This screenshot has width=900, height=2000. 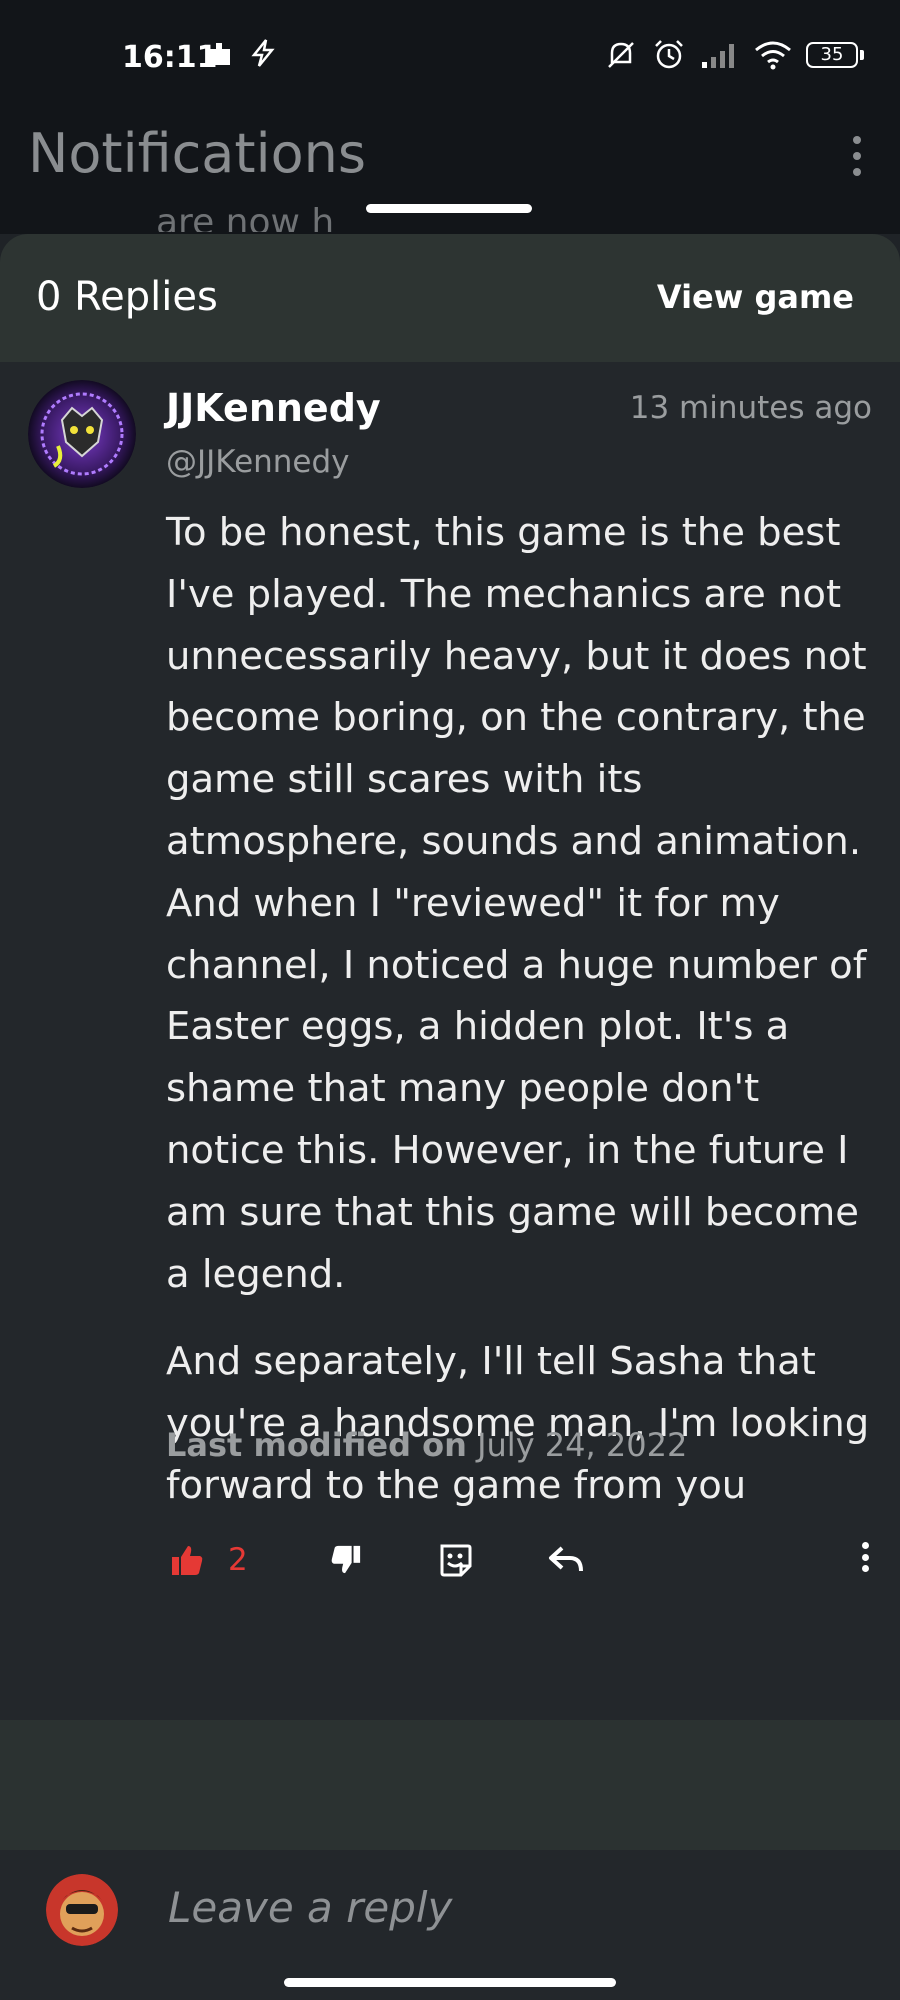 I want to click on notification-icon, so click(x=220, y=54).